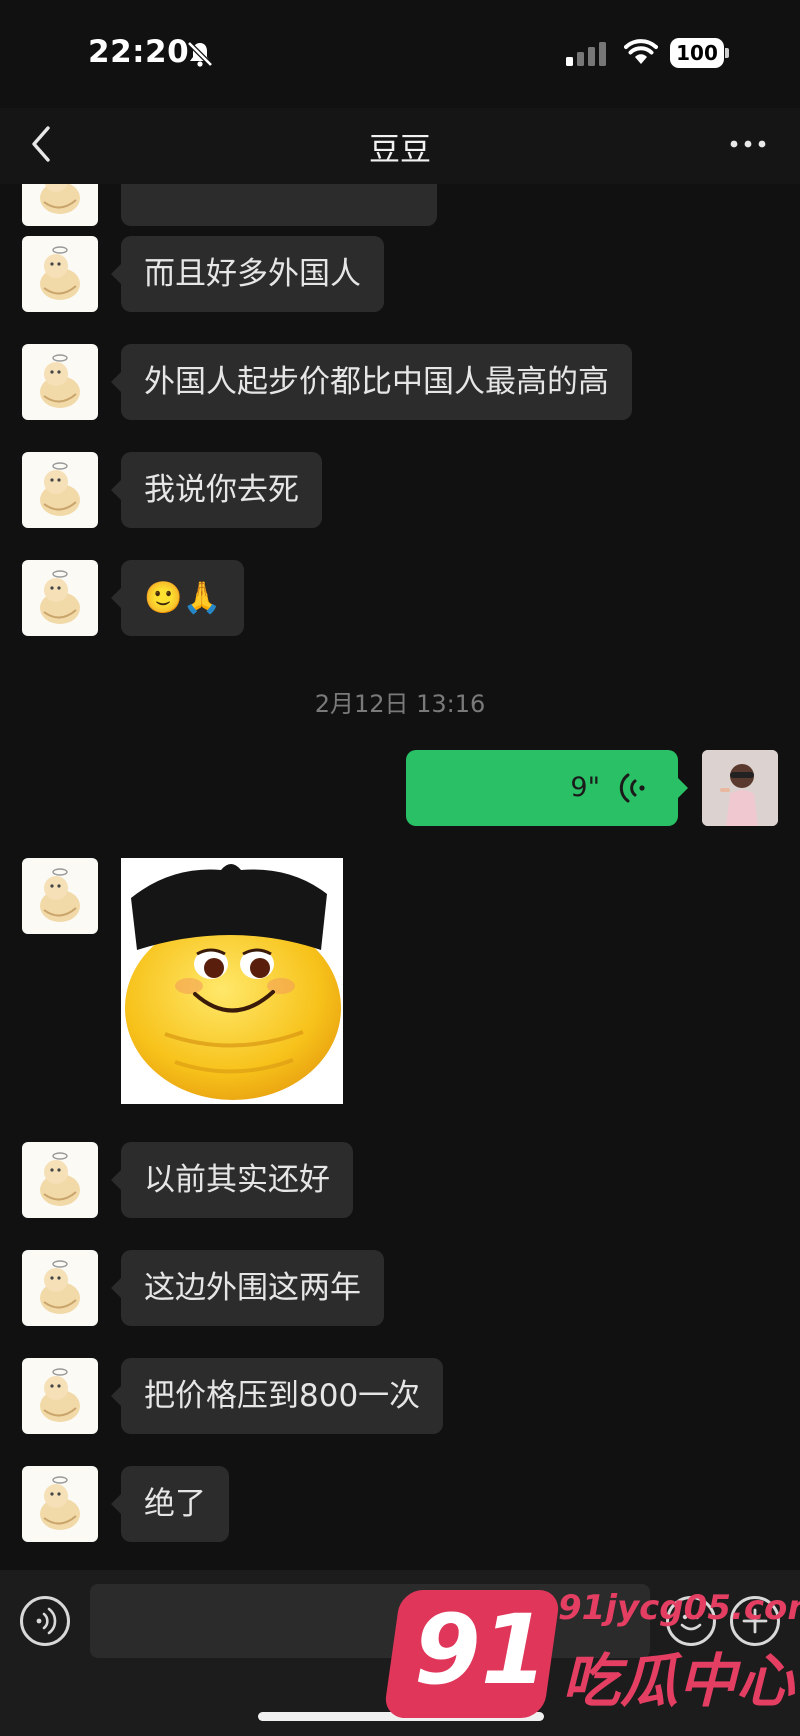  What do you see at coordinates (247, 1288) in the screenshot?
I see `message-bubble: 这边外围这两年` at bounding box center [247, 1288].